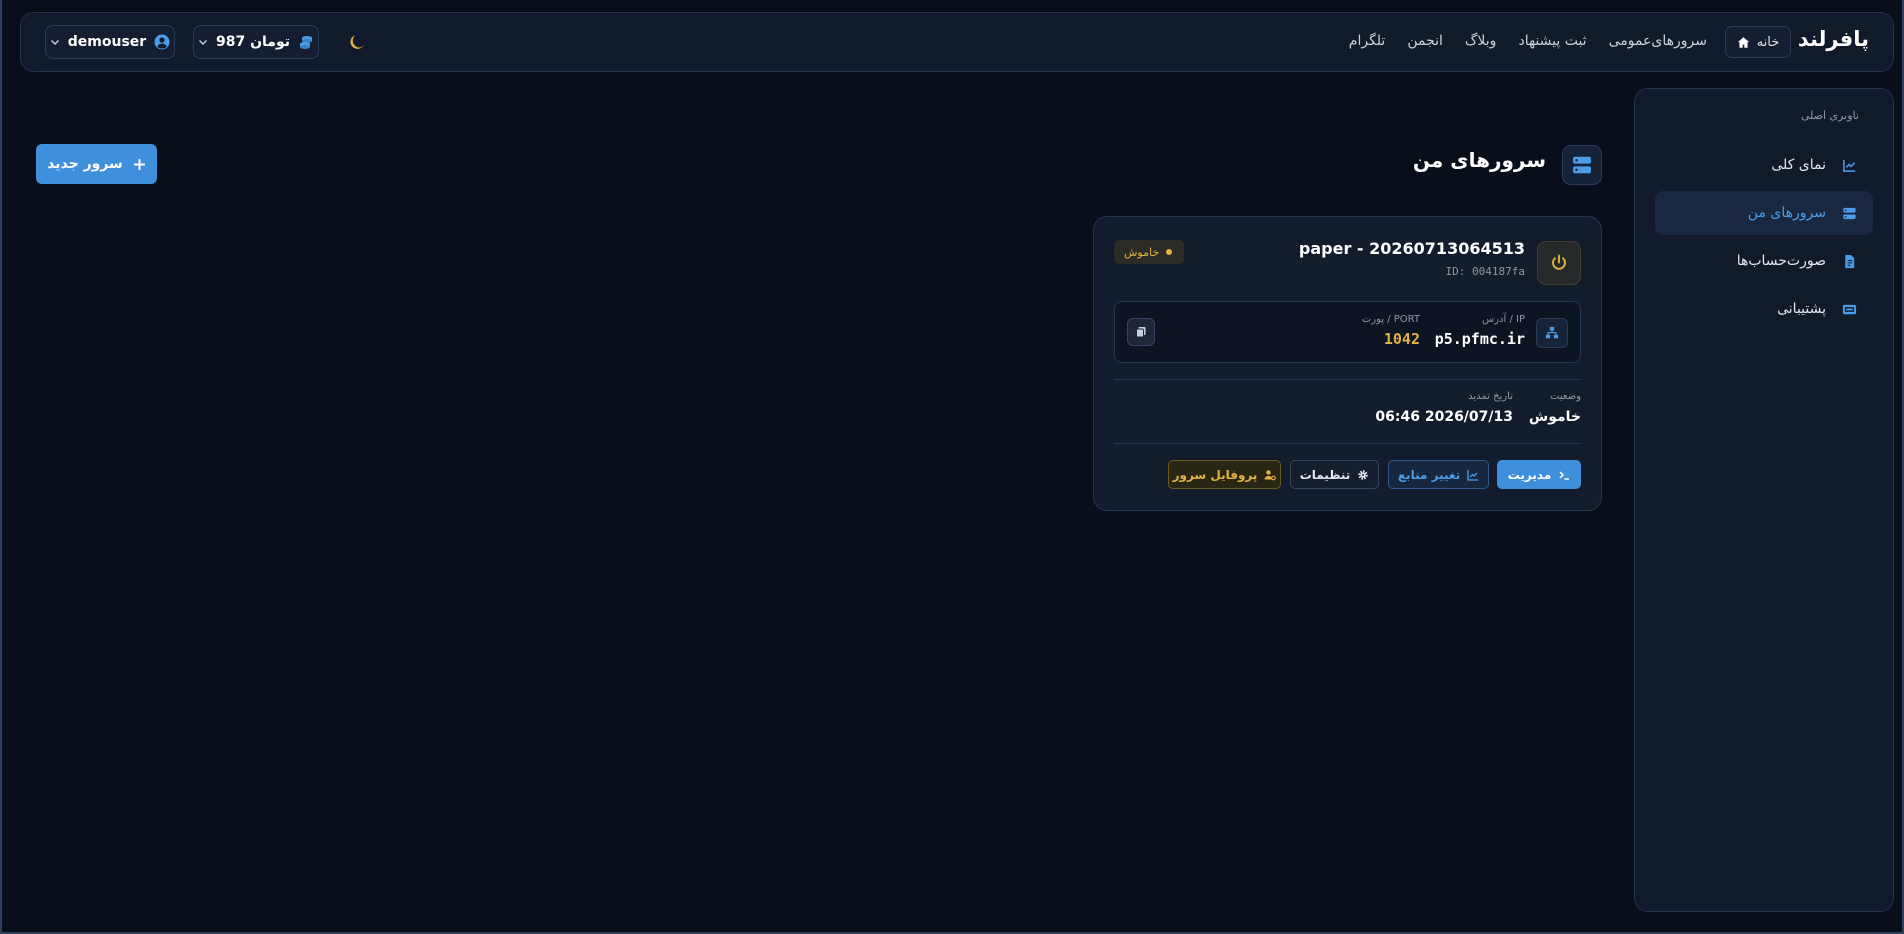 This screenshot has height=934, width=1904. What do you see at coordinates (85, 164) in the screenshot?
I see `new-server-label: سرور جدید` at bounding box center [85, 164].